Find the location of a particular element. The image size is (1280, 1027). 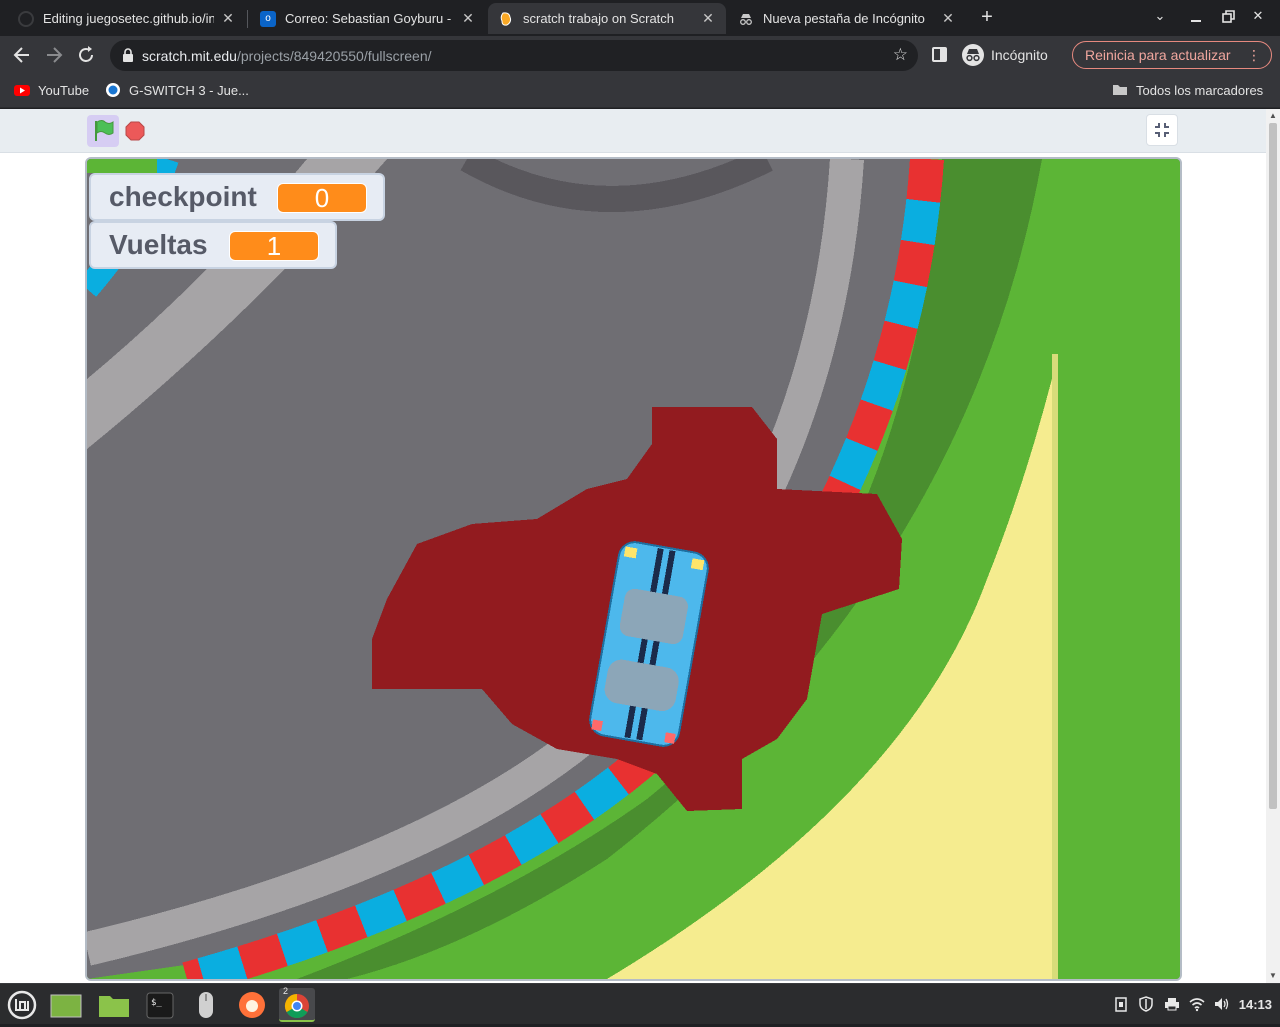

tab-incognito: Nueva pestaña de Incógnito ✕ is located at coordinates (847, 18).